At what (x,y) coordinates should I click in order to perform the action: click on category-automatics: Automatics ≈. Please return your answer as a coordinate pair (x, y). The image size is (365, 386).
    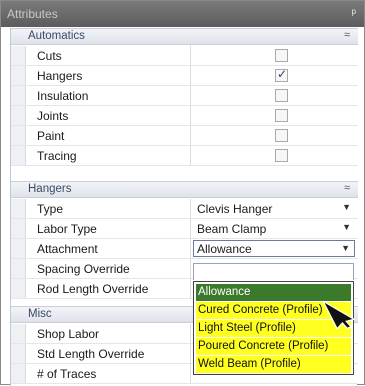
    Looking at the image, I should click on (184, 36).